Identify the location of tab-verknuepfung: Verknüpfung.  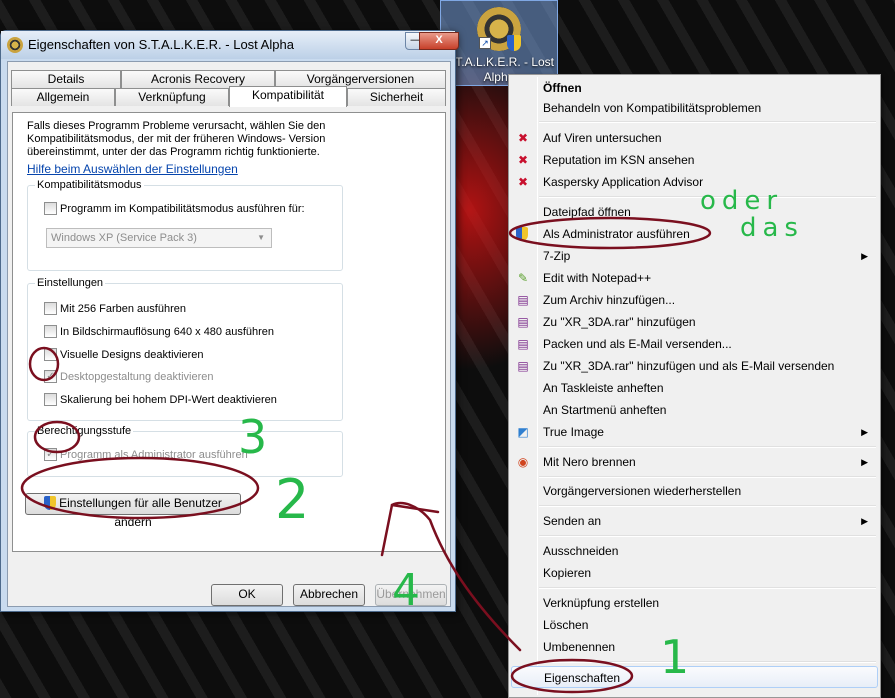
(172, 97).